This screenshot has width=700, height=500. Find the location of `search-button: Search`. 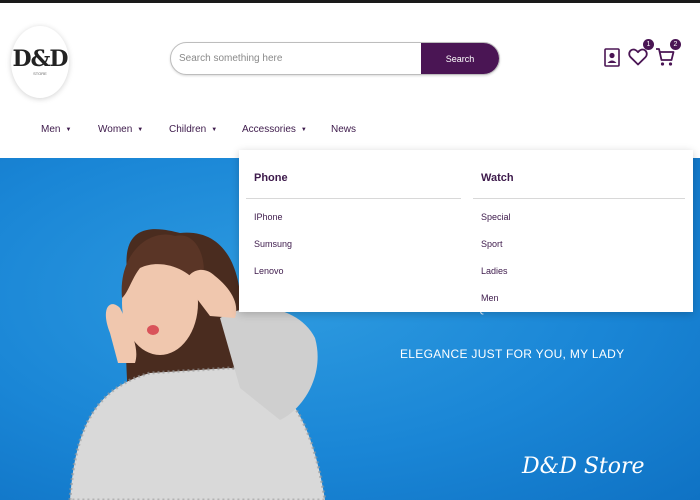

search-button: Search is located at coordinates (460, 58).